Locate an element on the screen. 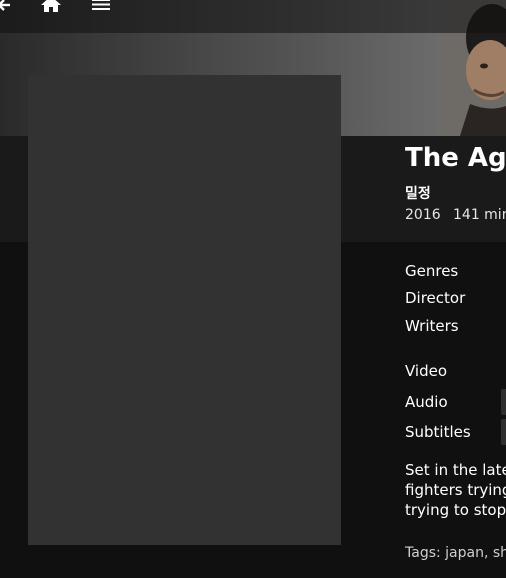 The width and height of the screenshot is (506, 578). original-title: 밀정 is located at coordinates (418, 194).